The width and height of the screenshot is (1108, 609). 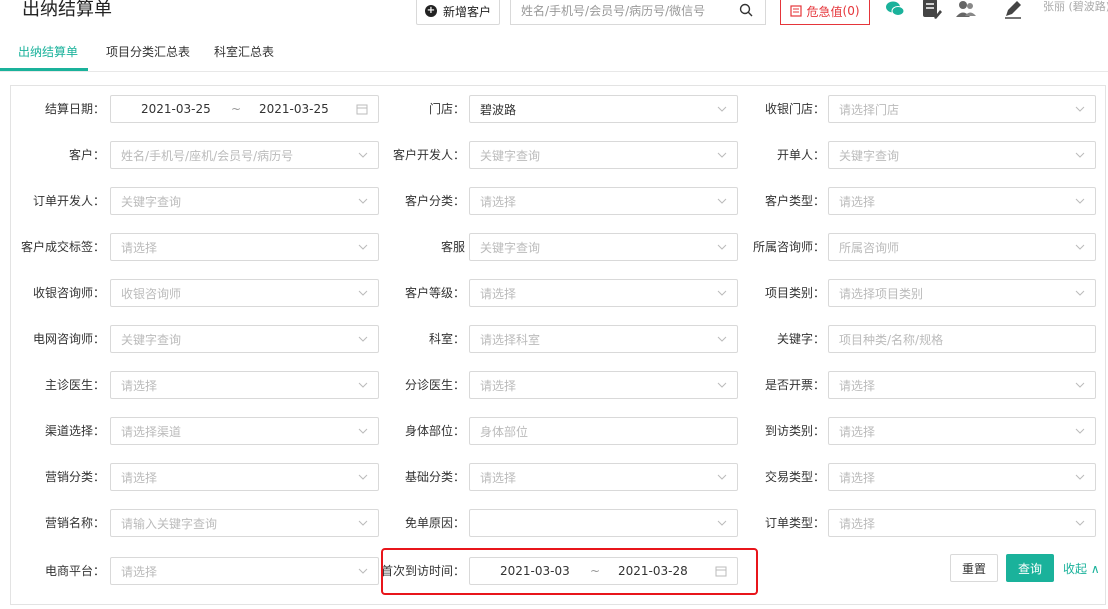 I want to click on channel-placeholder: 请选择渠道, so click(x=151, y=431).